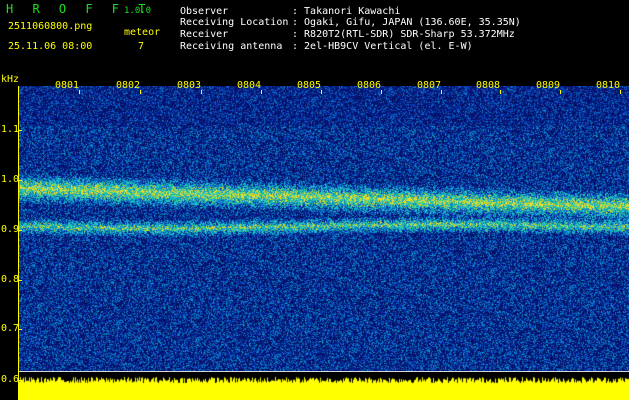 The height and width of the screenshot is (400, 629). What do you see at coordinates (323, 371) in the screenshot?
I see `strip-divider-line` at bounding box center [323, 371].